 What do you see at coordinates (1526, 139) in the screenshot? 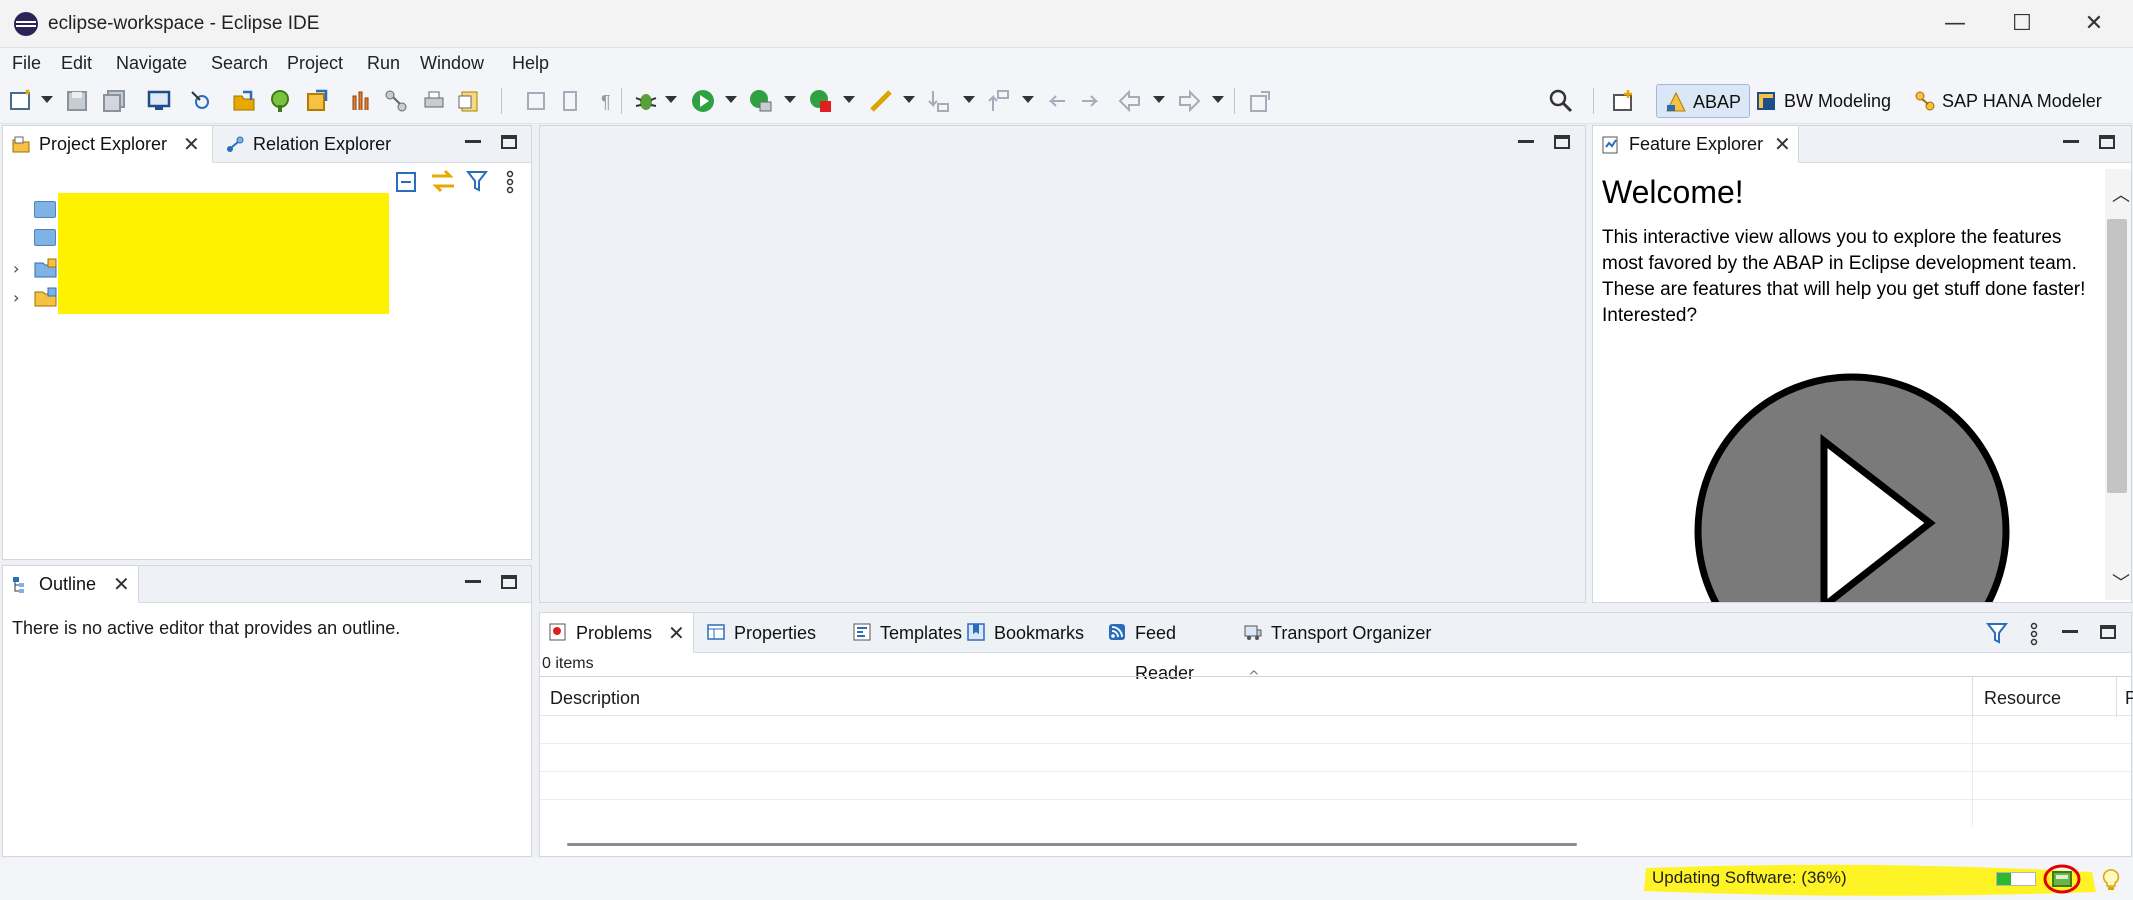
I see `minimize-editor-icon` at bounding box center [1526, 139].